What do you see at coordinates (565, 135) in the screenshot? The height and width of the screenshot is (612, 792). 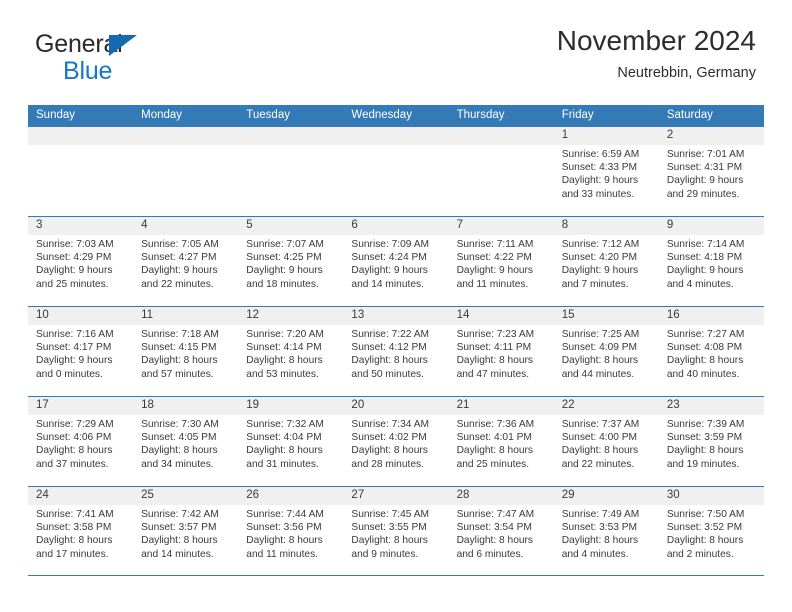 I see `day-number: 1` at bounding box center [565, 135].